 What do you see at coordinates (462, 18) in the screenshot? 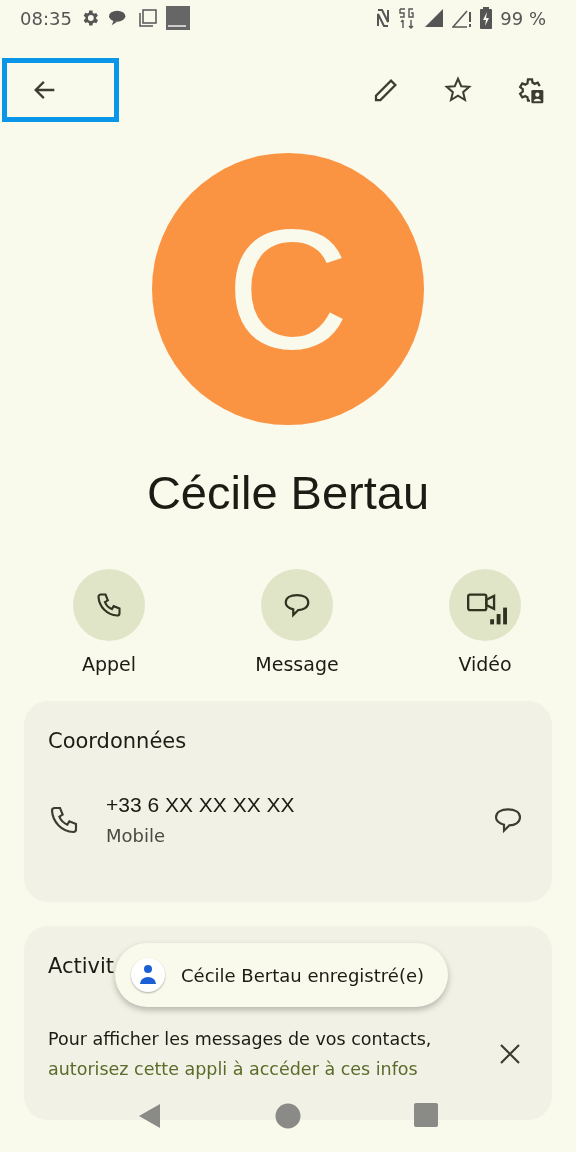
I see `signal-alert-icon` at bounding box center [462, 18].